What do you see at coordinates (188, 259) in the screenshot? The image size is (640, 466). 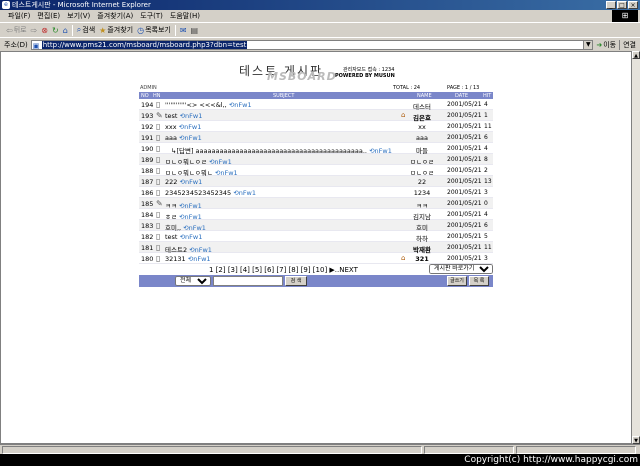 I see `post-subject-link: 32131 ⟲nFw1` at bounding box center [188, 259].